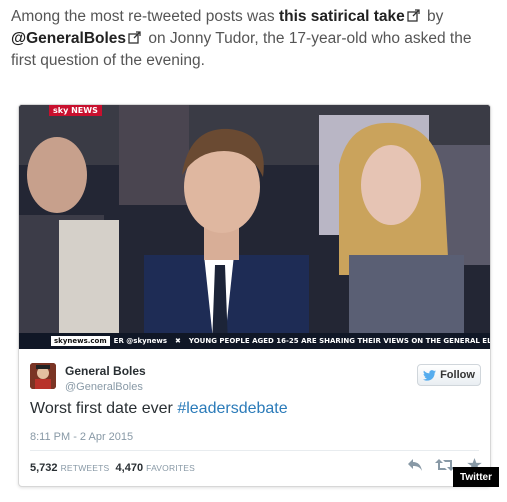 This screenshot has height=502, width=507. I want to click on retweet-icon, so click(445, 467).